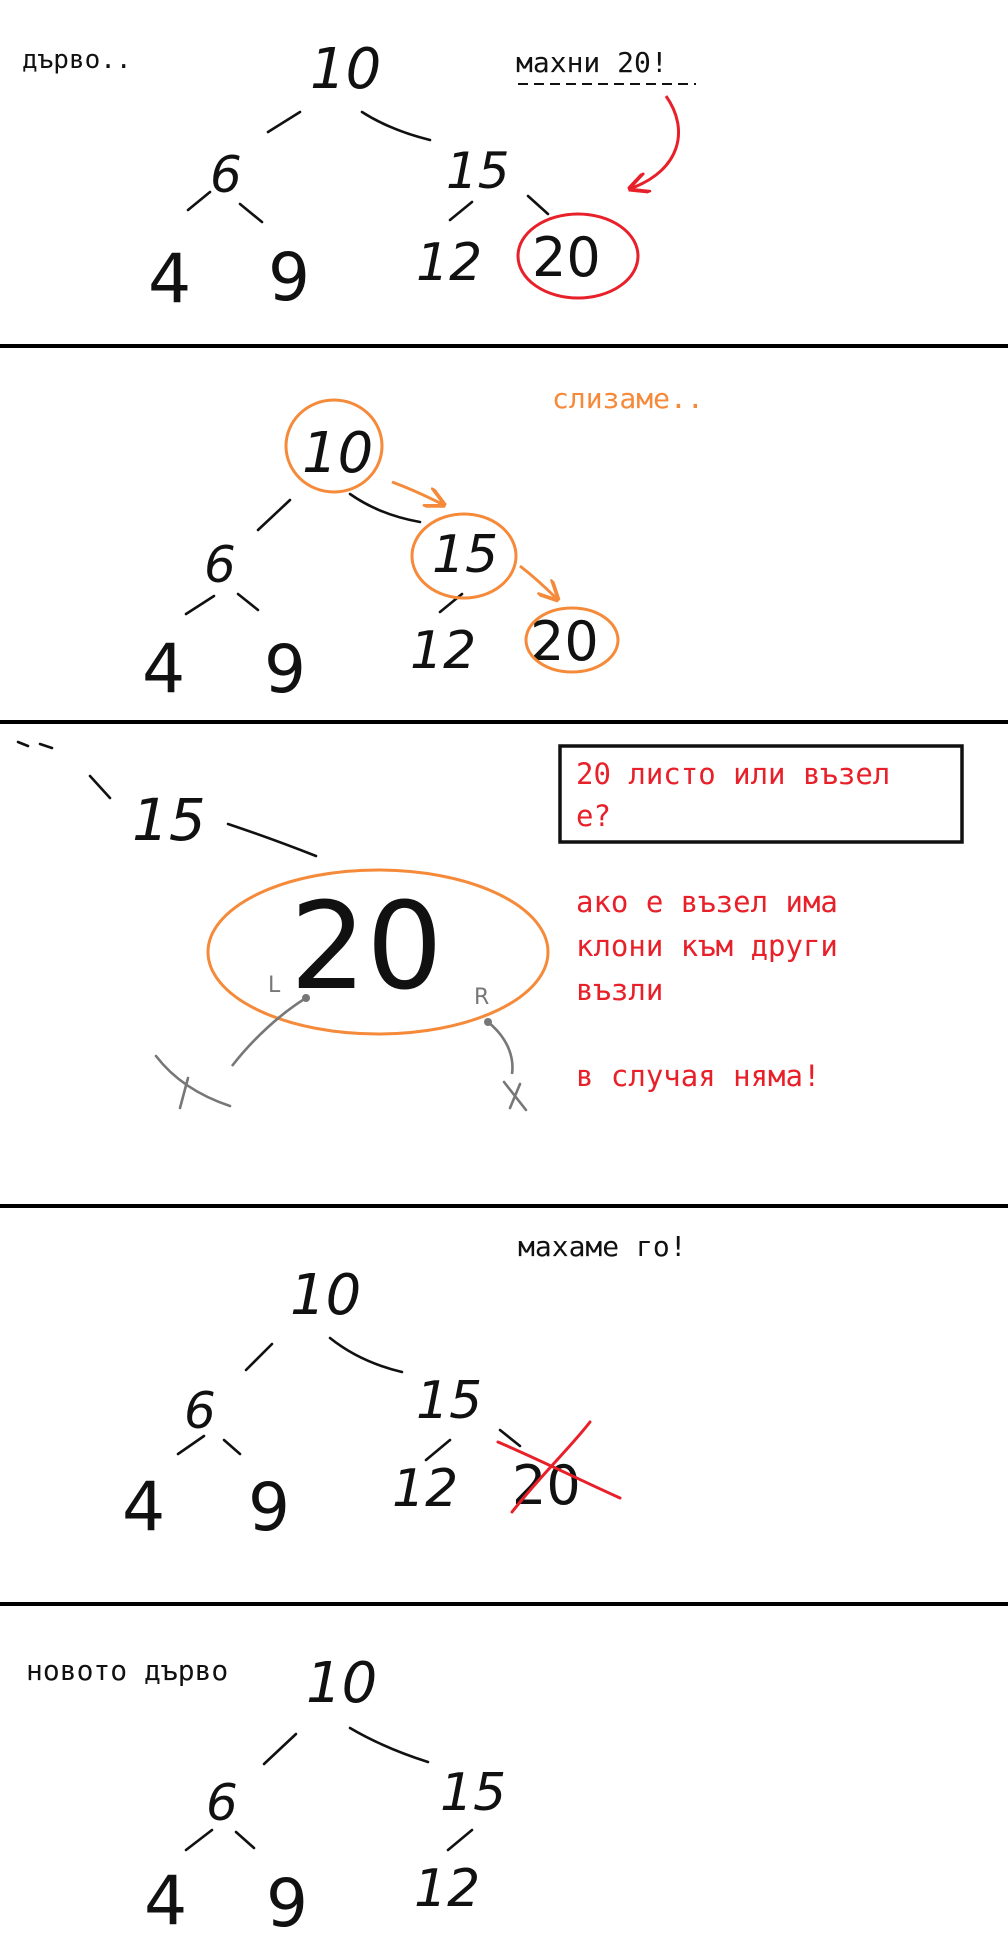 The height and width of the screenshot is (1960, 1008). Describe the element at coordinates (370, 565) in the screenshot. I see `tree-traversal: 10 6 15 4 9 12 20` at that location.